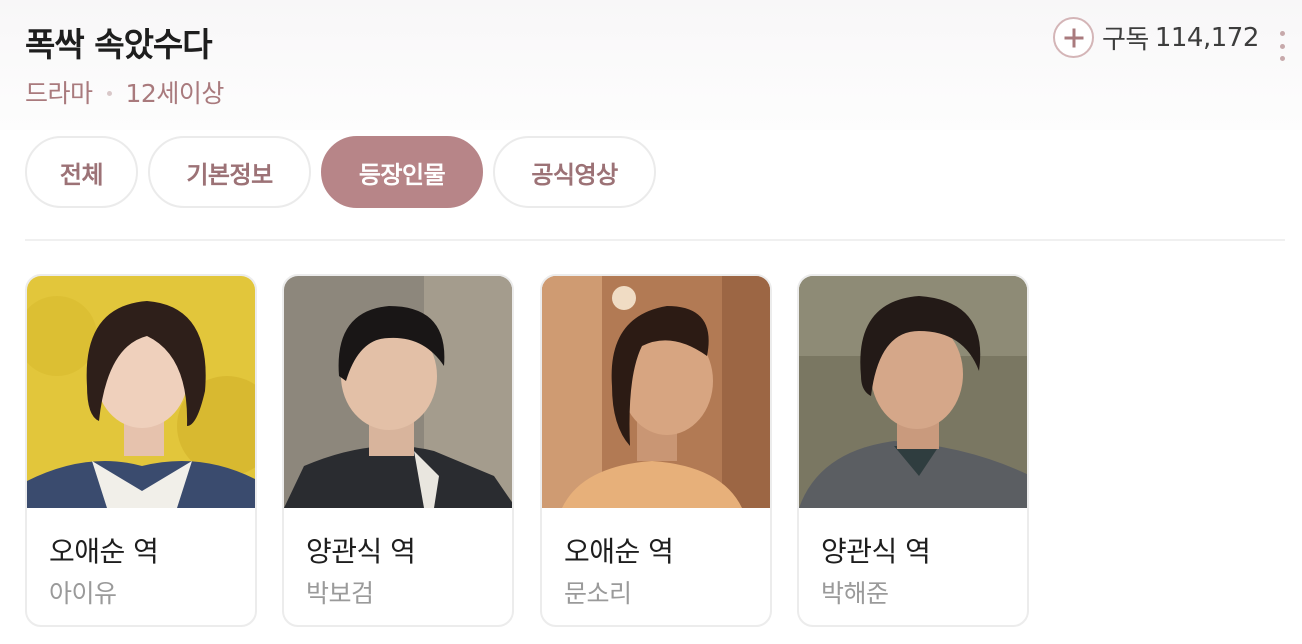 This screenshot has width=1302, height=644. What do you see at coordinates (655, 240) in the screenshot?
I see `divider` at bounding box center [655, 240].